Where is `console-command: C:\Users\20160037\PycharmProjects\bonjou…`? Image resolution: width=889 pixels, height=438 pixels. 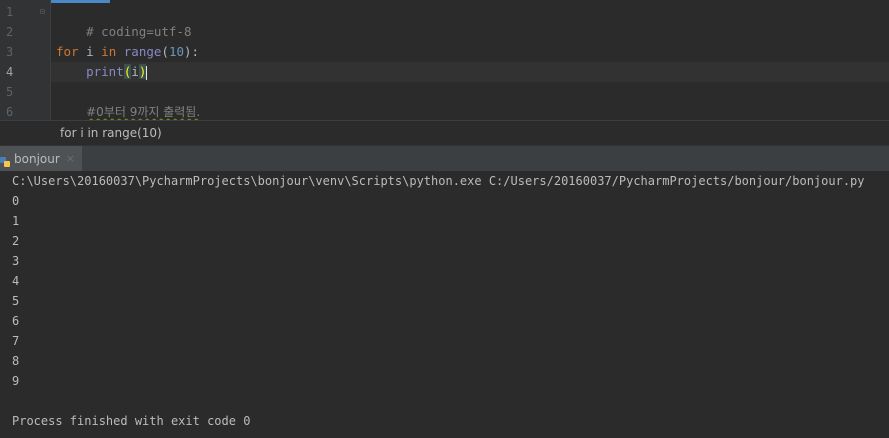 console-command: C:\Users\20160037\PycharmProjects\bonjou… is located at coordinates (438, 181).